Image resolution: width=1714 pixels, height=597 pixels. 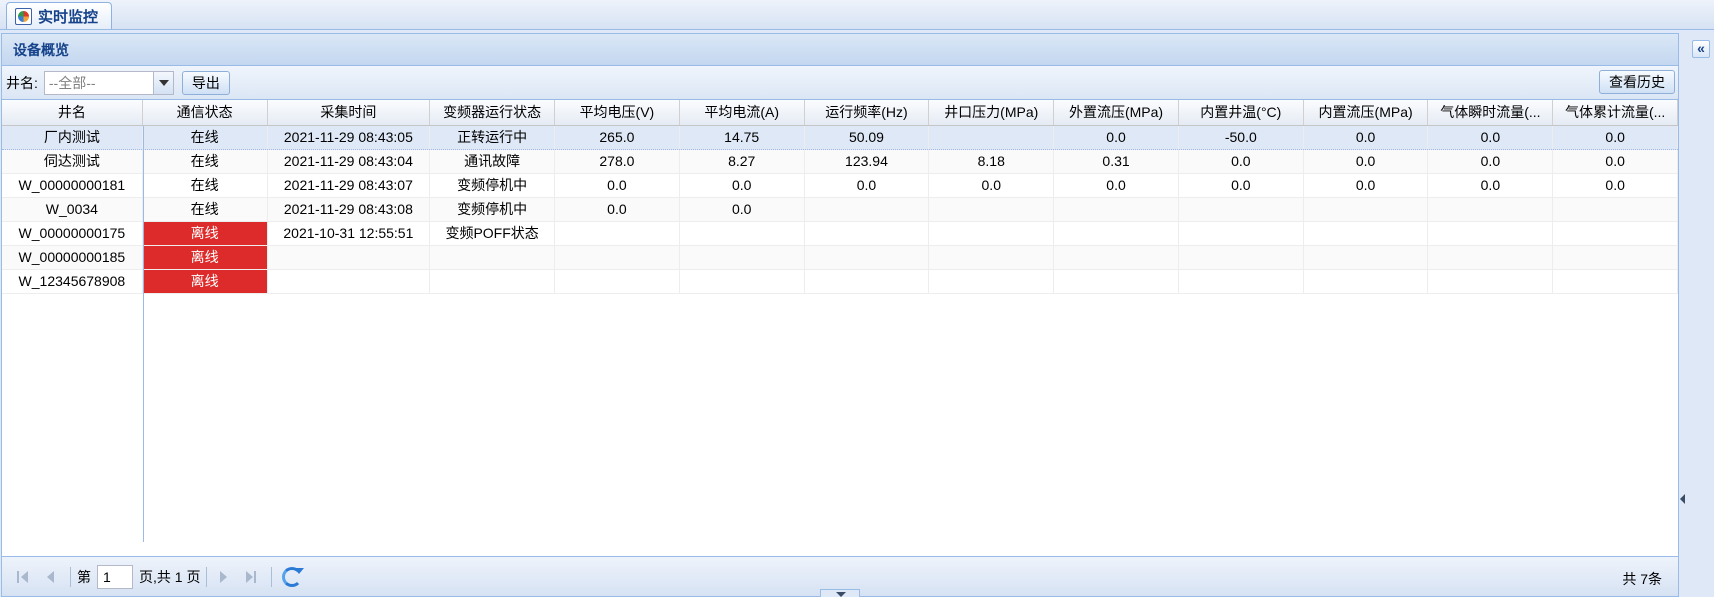 I want to click on table-cell: 8.27, so click(x=742, y=161).